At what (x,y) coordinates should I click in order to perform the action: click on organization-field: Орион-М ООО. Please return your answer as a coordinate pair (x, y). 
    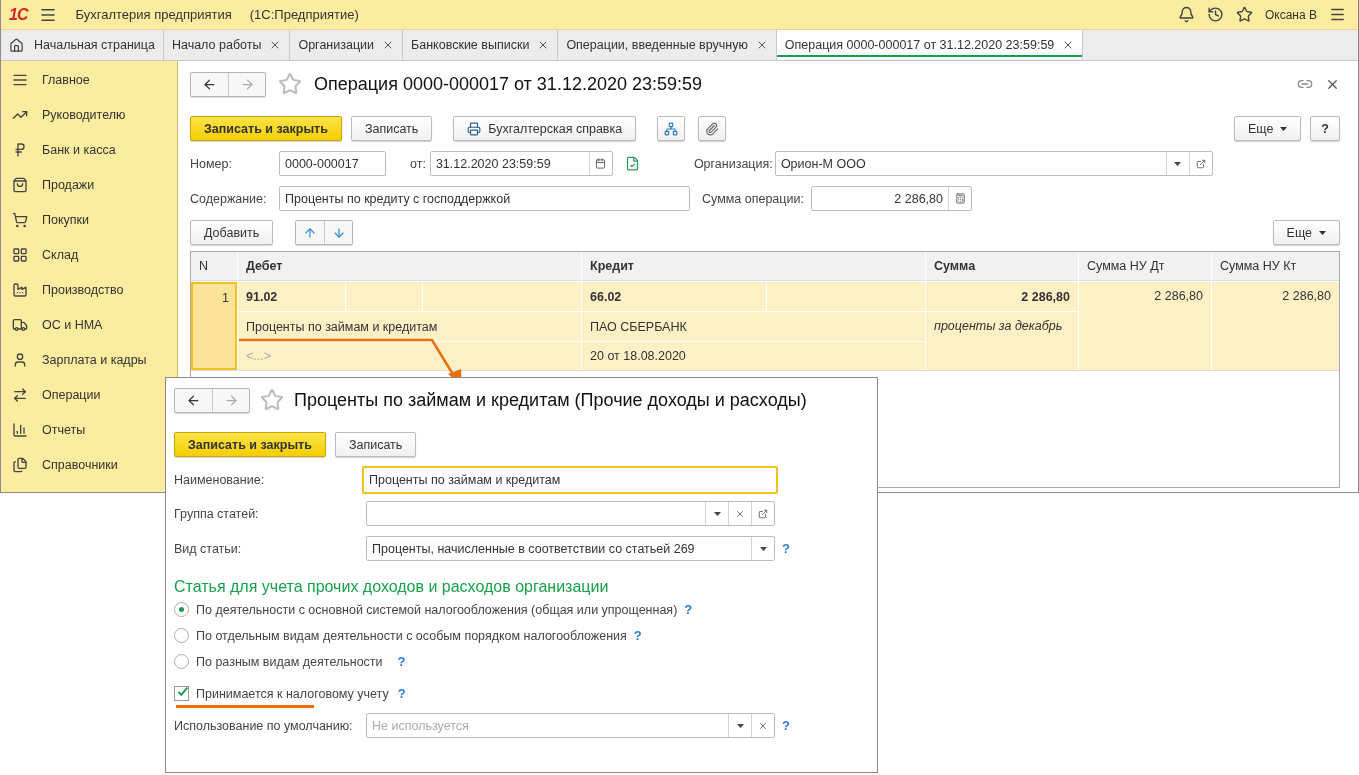
    Looking at the image, I should click on (970, 163).